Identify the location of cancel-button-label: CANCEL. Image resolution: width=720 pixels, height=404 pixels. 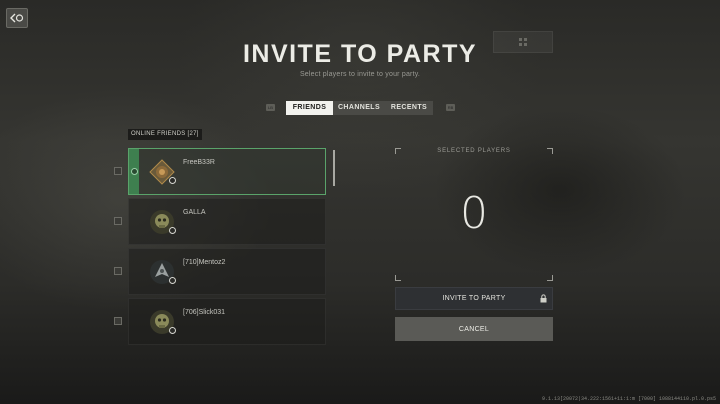
(474, 329).